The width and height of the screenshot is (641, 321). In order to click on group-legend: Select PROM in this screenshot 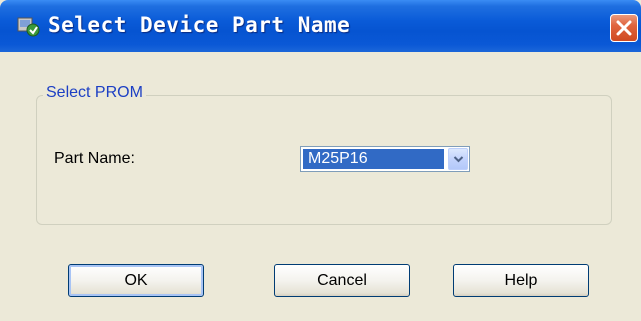, I will do `click(94, 93)`.